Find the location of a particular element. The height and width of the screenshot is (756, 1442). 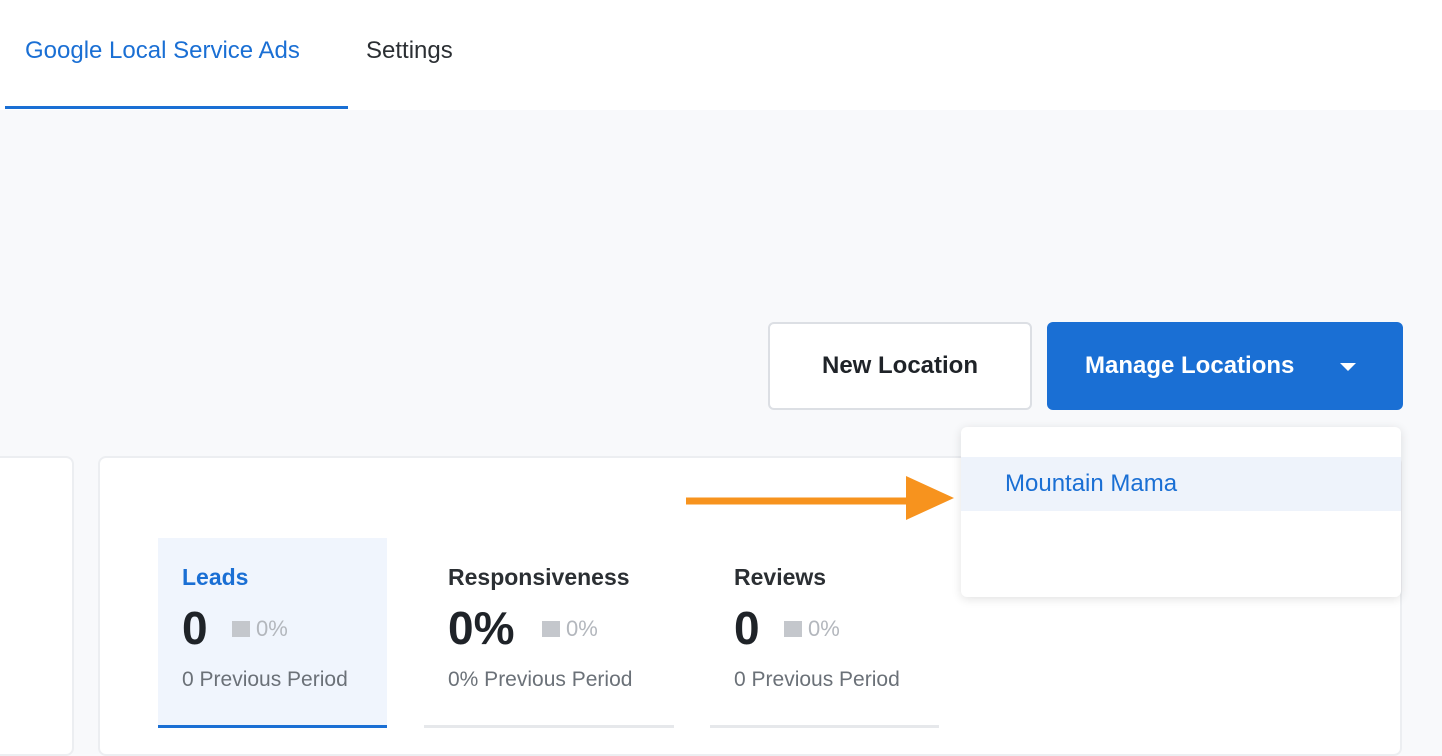

dropdown-item-mountain-mama: Mountain Mama is located at coordinates (1181, 484).